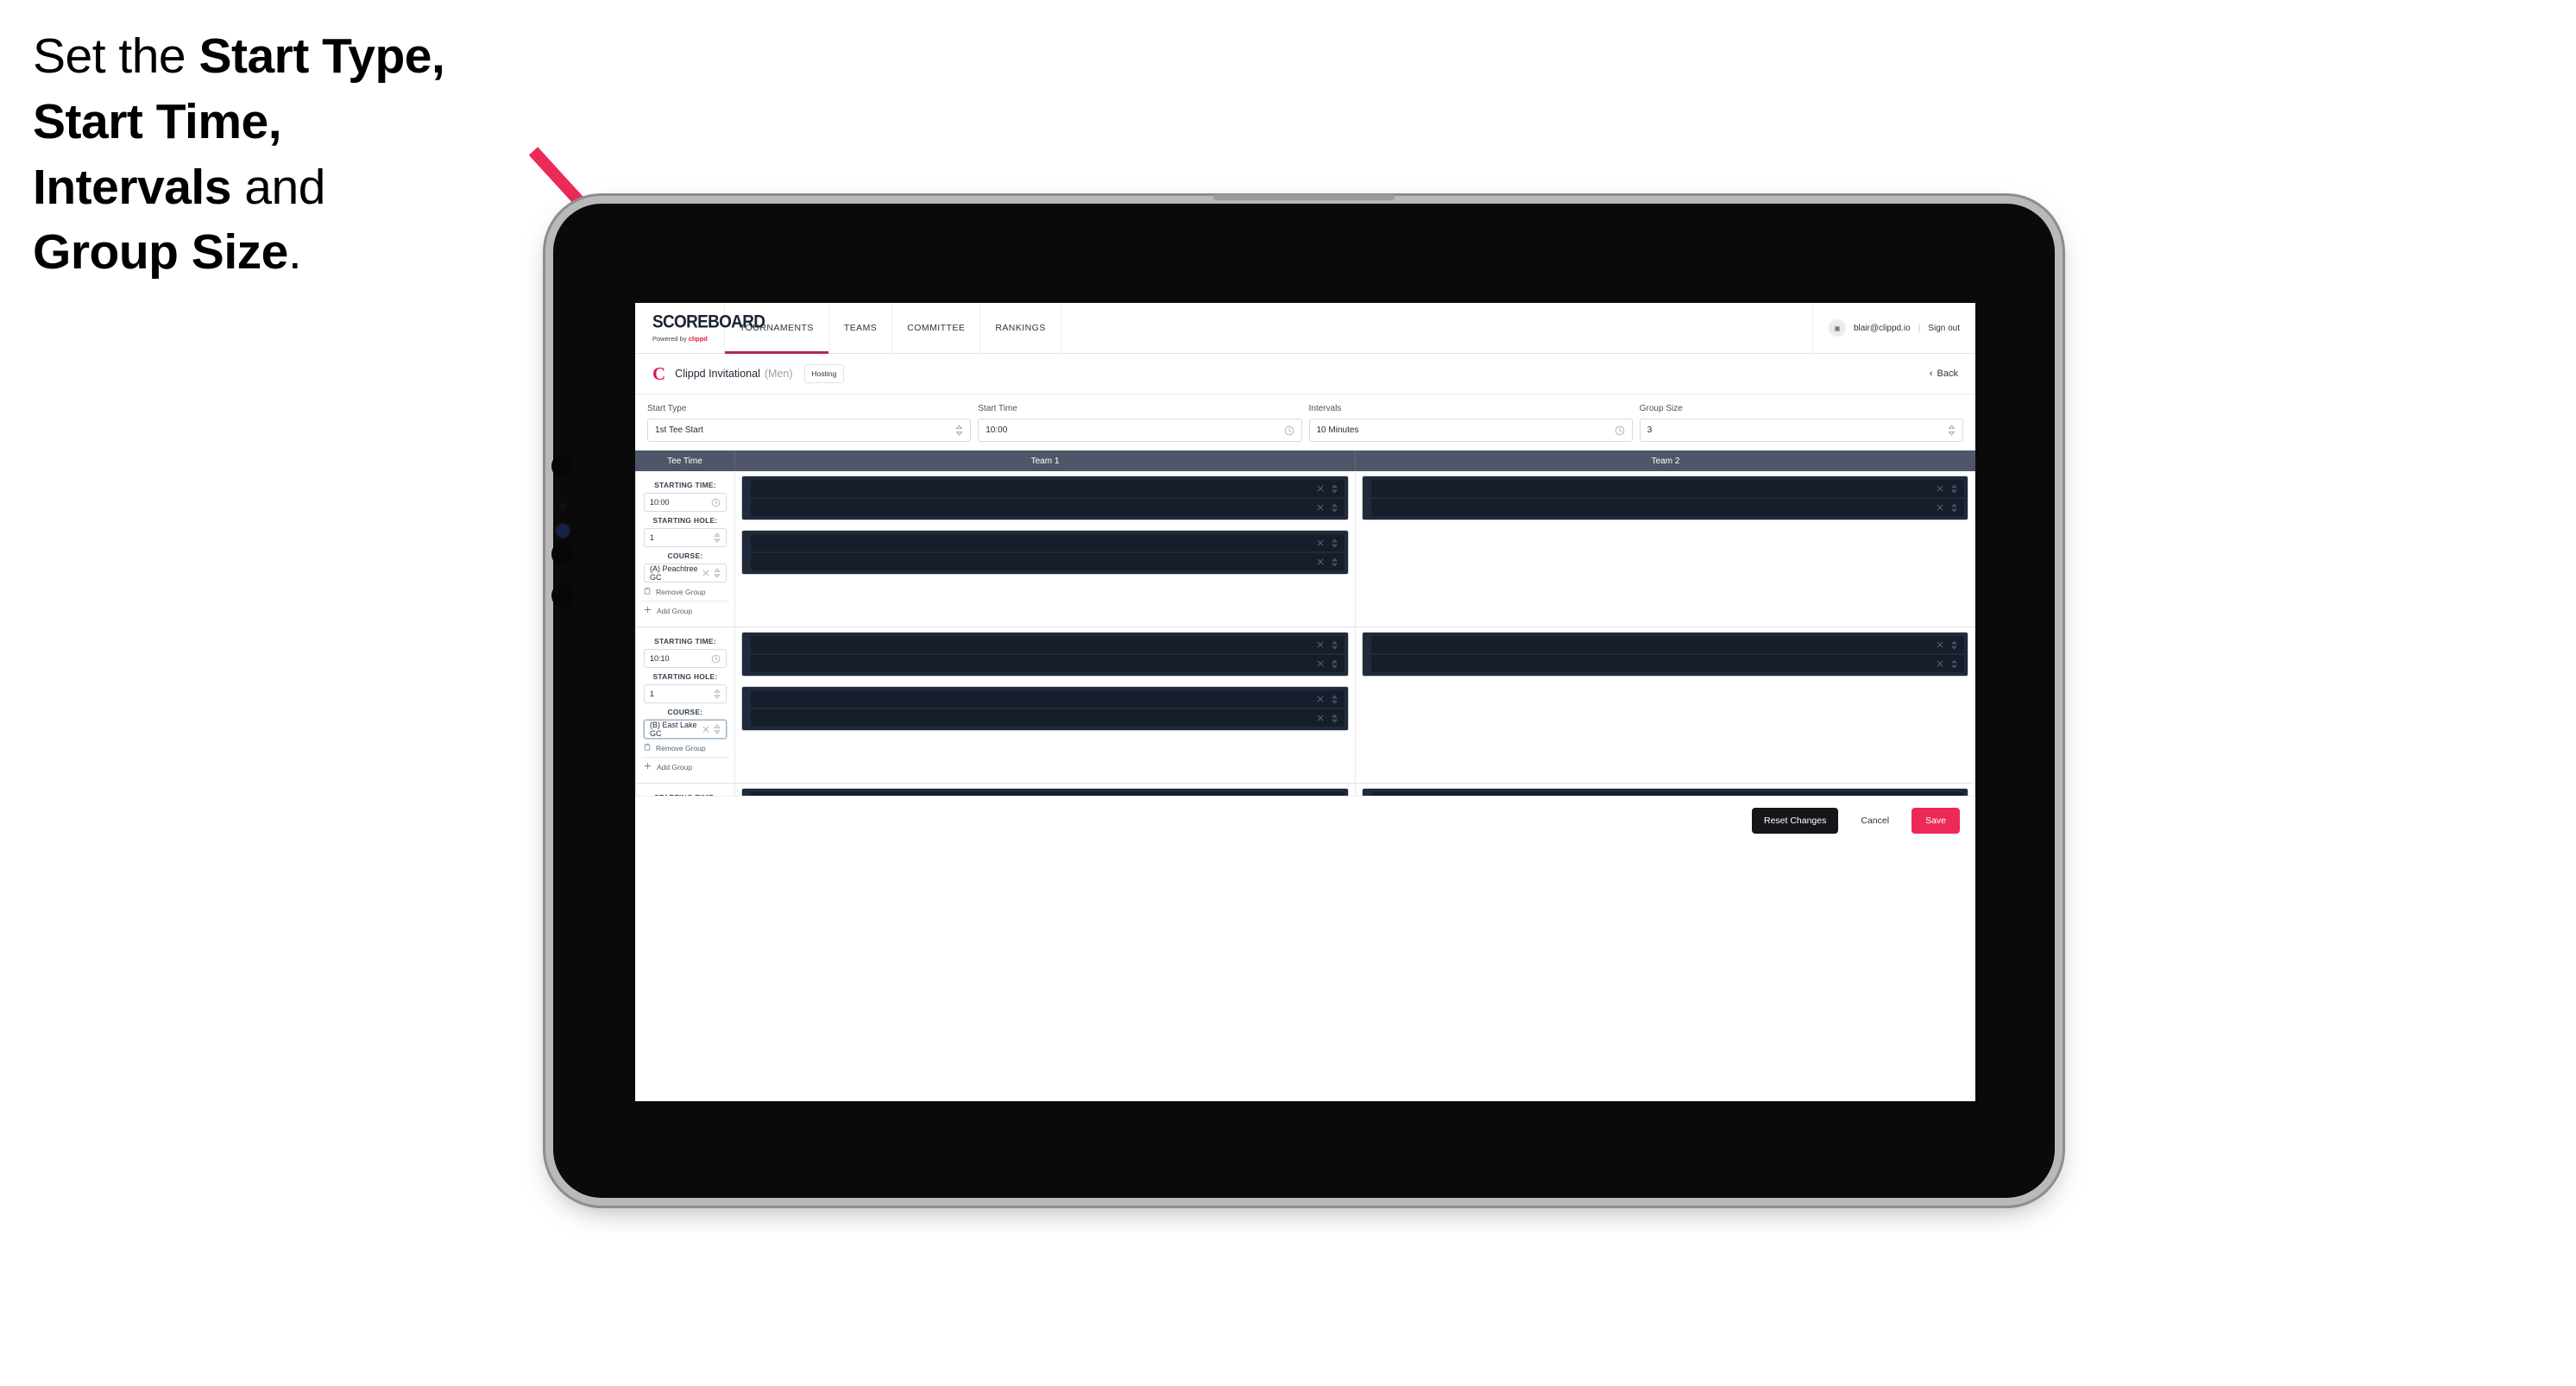 The width and height of the screenshot is (2576, 1386). What do you see at coordinates (300, 123) in the screenshot?
I see `caption-line-2: Start Time,` at bounding box center [300, 123].